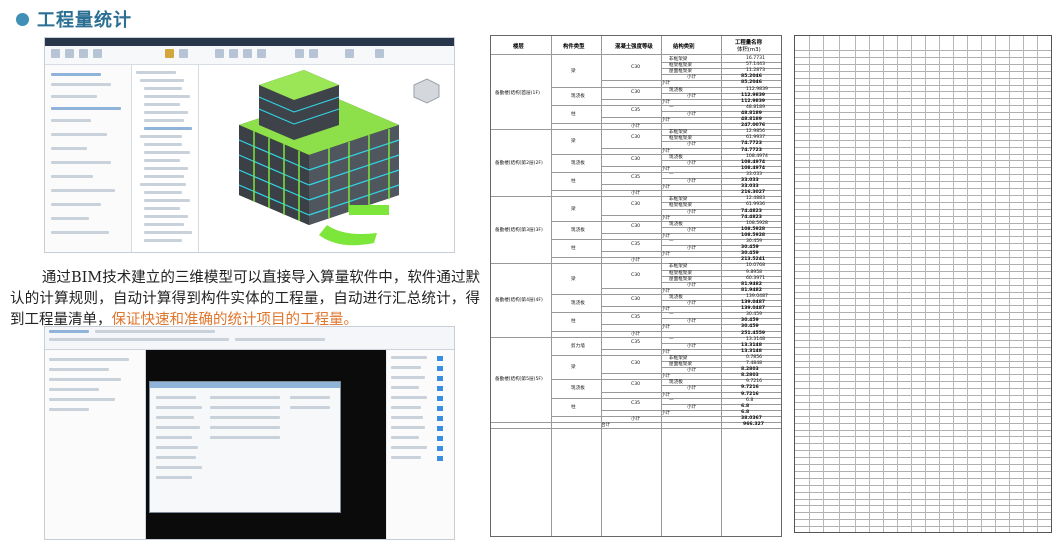  I want to click on software-ribbon, so click(249, 338).